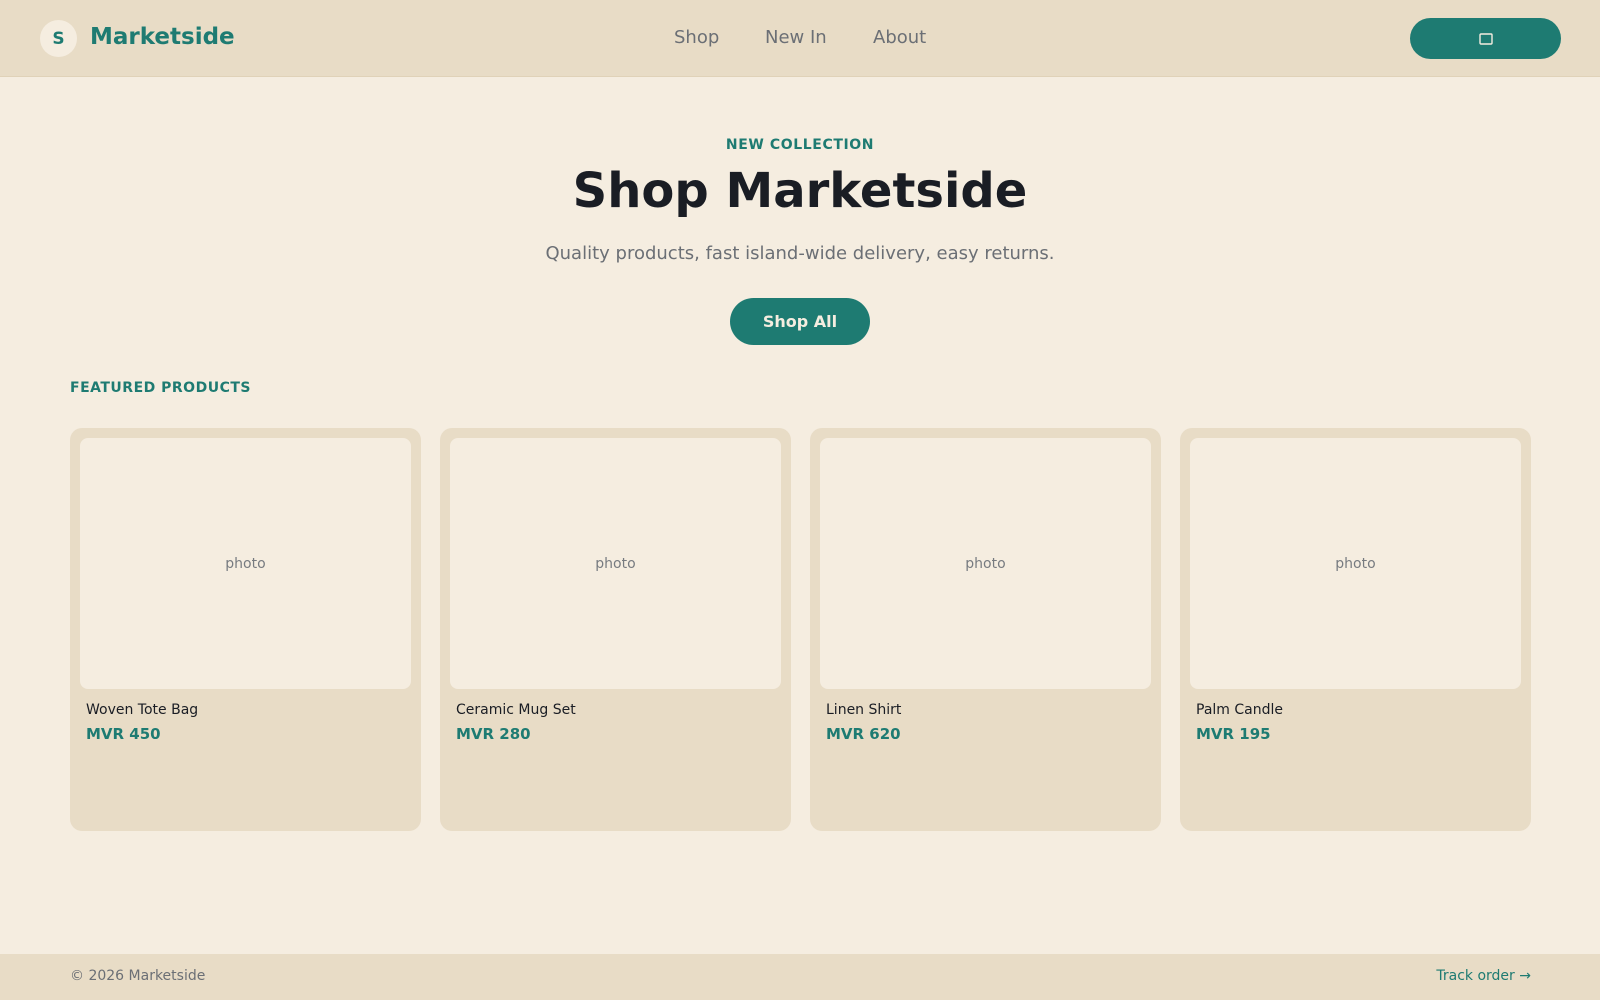 The image size is (1600, 1000). What do you see at coordinates (138, 976) in the screenshot?
I see `copyright-text: © 2026 Marketside` at bounding box center [138, 976].